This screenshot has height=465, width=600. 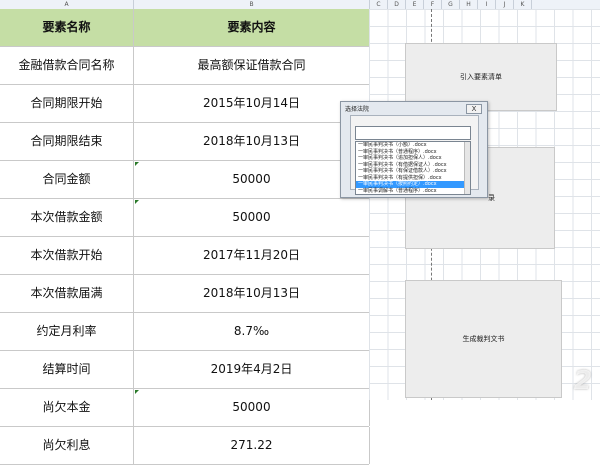 I want to click on column-header-a: A, so click(x=67, y=4).